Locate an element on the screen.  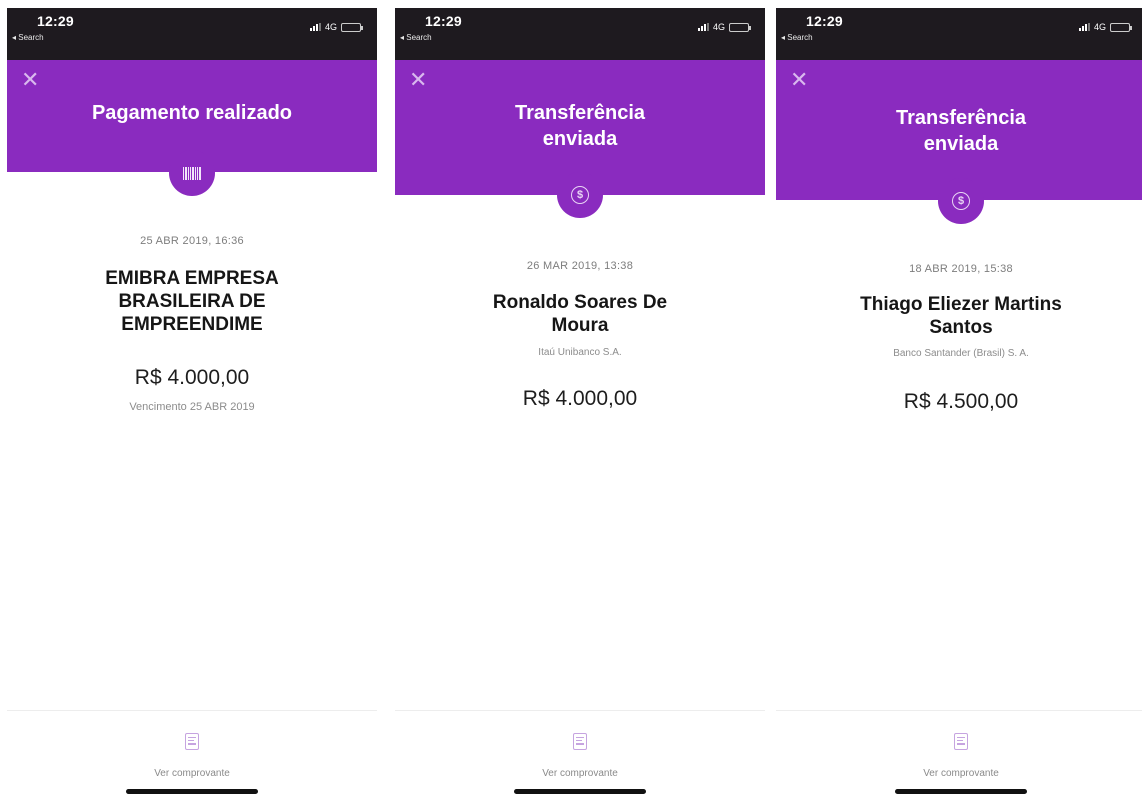
transaction-date: 18 ABR 2019, 15:38 is located at coordinates (961, 269).